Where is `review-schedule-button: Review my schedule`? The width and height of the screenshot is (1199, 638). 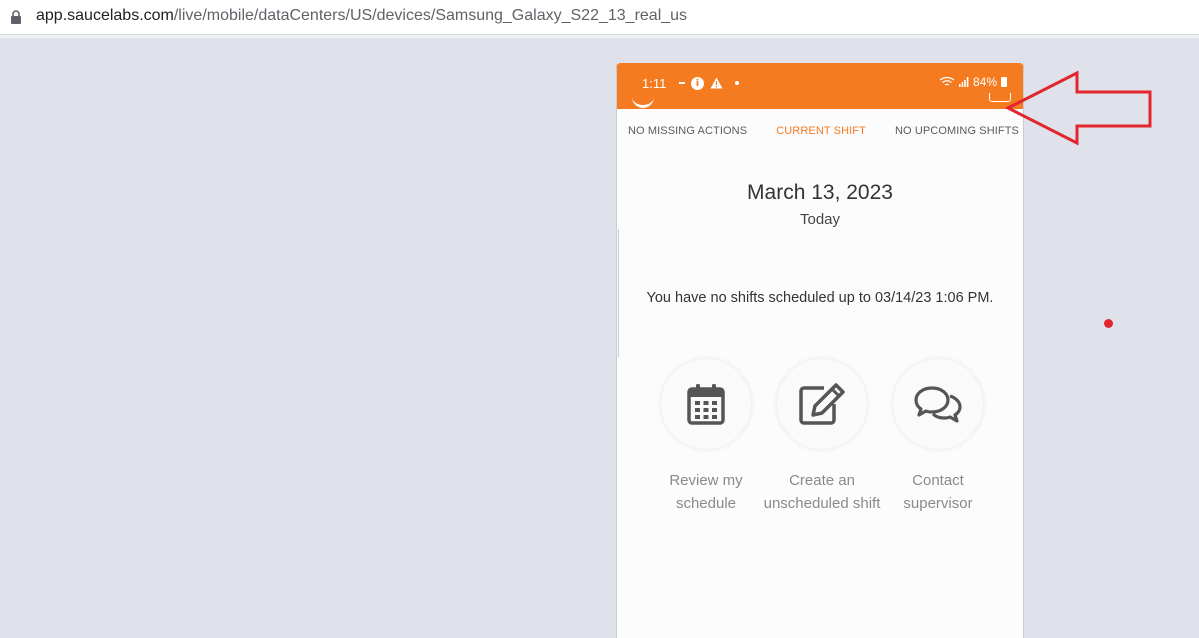
review-schedule-button: Review my schedule is located at coordinates (706, 437).